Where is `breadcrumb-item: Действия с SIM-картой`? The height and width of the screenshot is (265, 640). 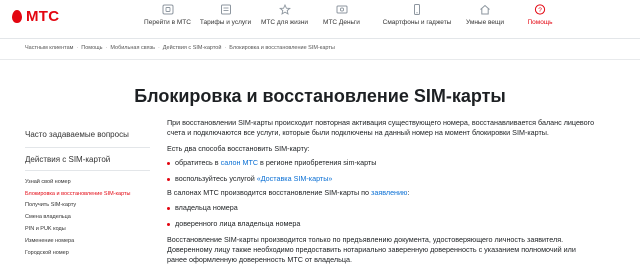
breadcrumb-item: Действия с SIM-картой is located at coordinates (192, 48).